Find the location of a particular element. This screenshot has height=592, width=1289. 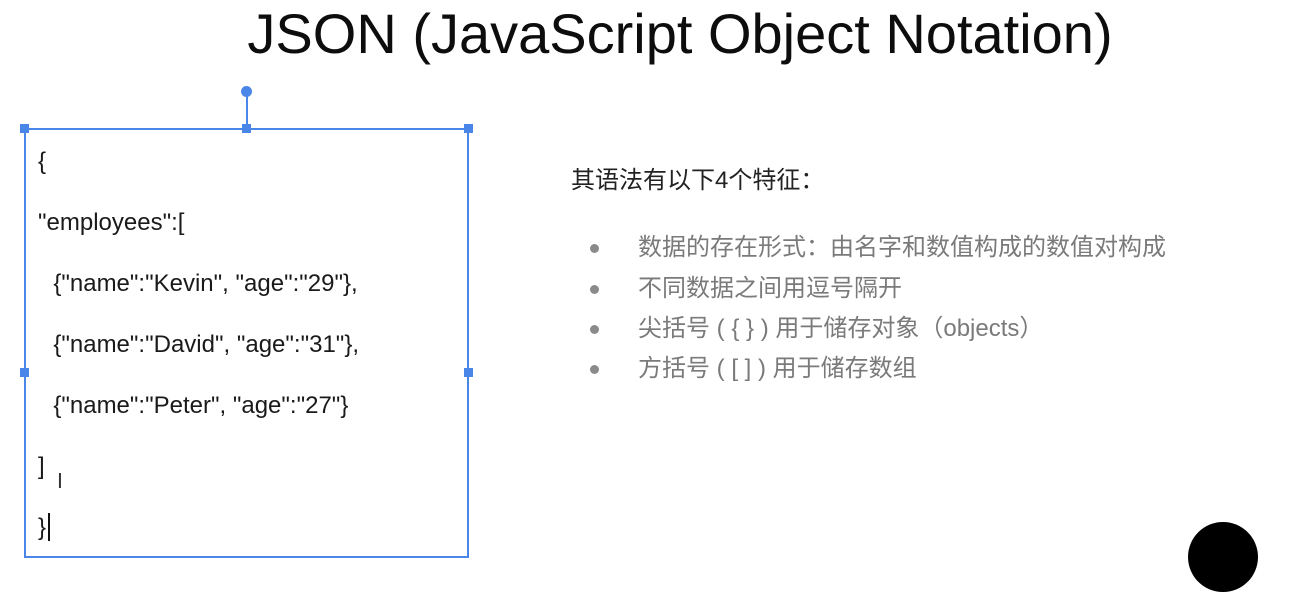

code-line-employee-peter: {"name":"Peter", "age":"27"} is located at coordinates (194, 405).